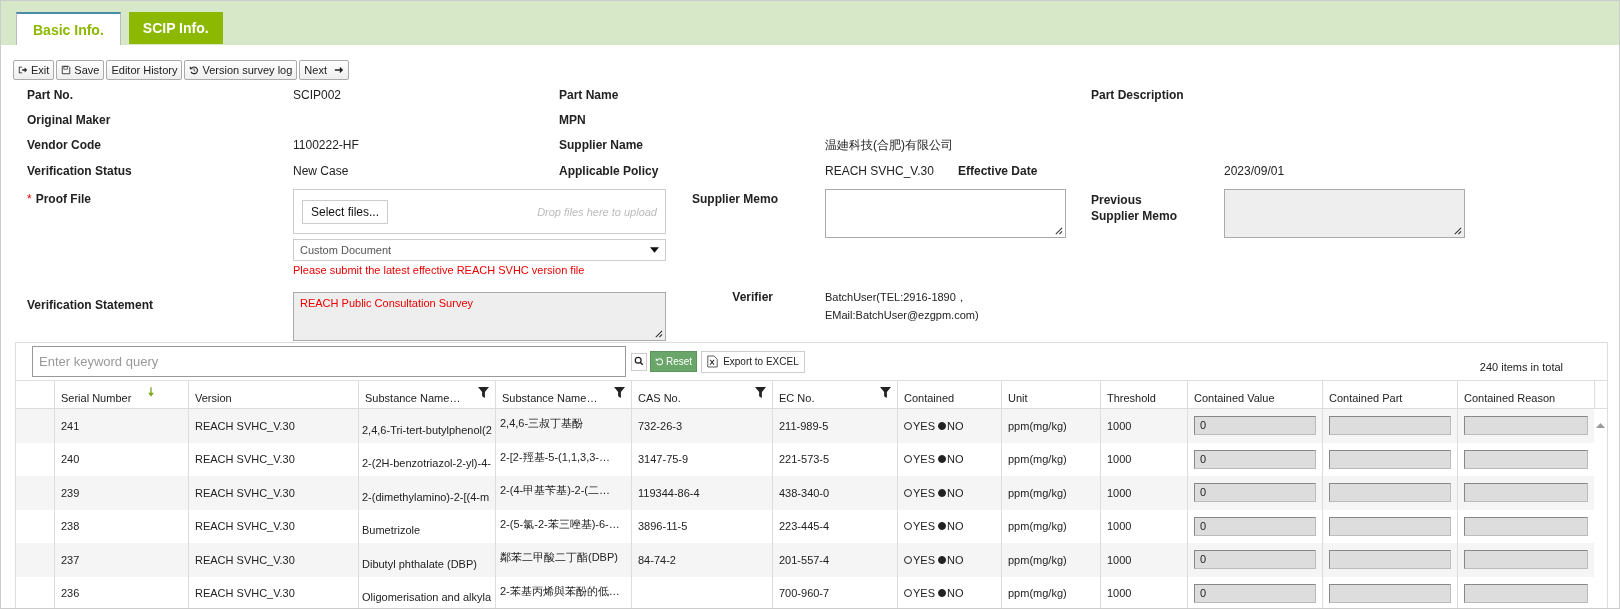  Describe the element at coordinates (151, 392) in the screenshot. I see `sort-arrow-icon` at that location.